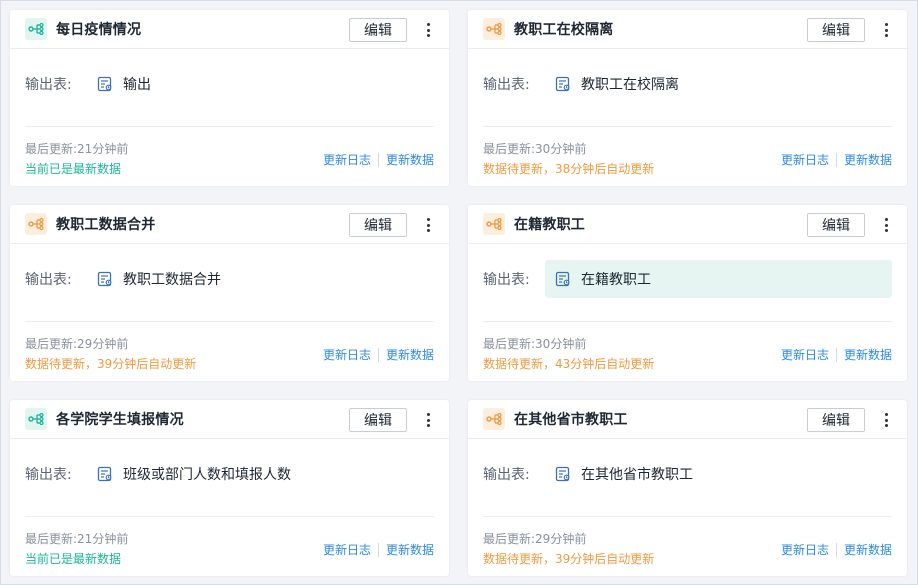 The image size is (918, 585). I want to click on update-status-text: 数据待更新，38分钟后自动更新, so click(569, 169).